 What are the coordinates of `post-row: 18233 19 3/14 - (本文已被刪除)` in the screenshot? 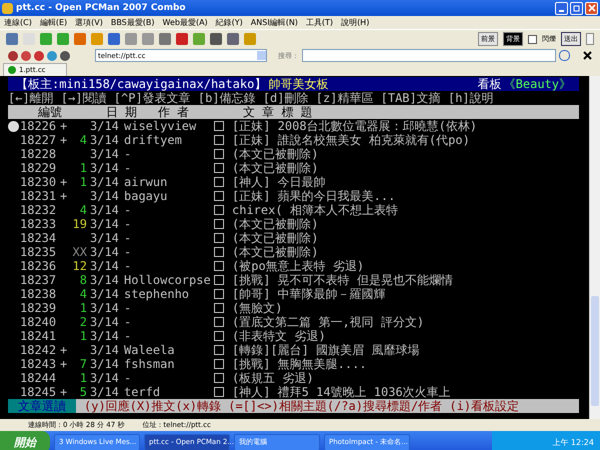 It's located at (293, 224).